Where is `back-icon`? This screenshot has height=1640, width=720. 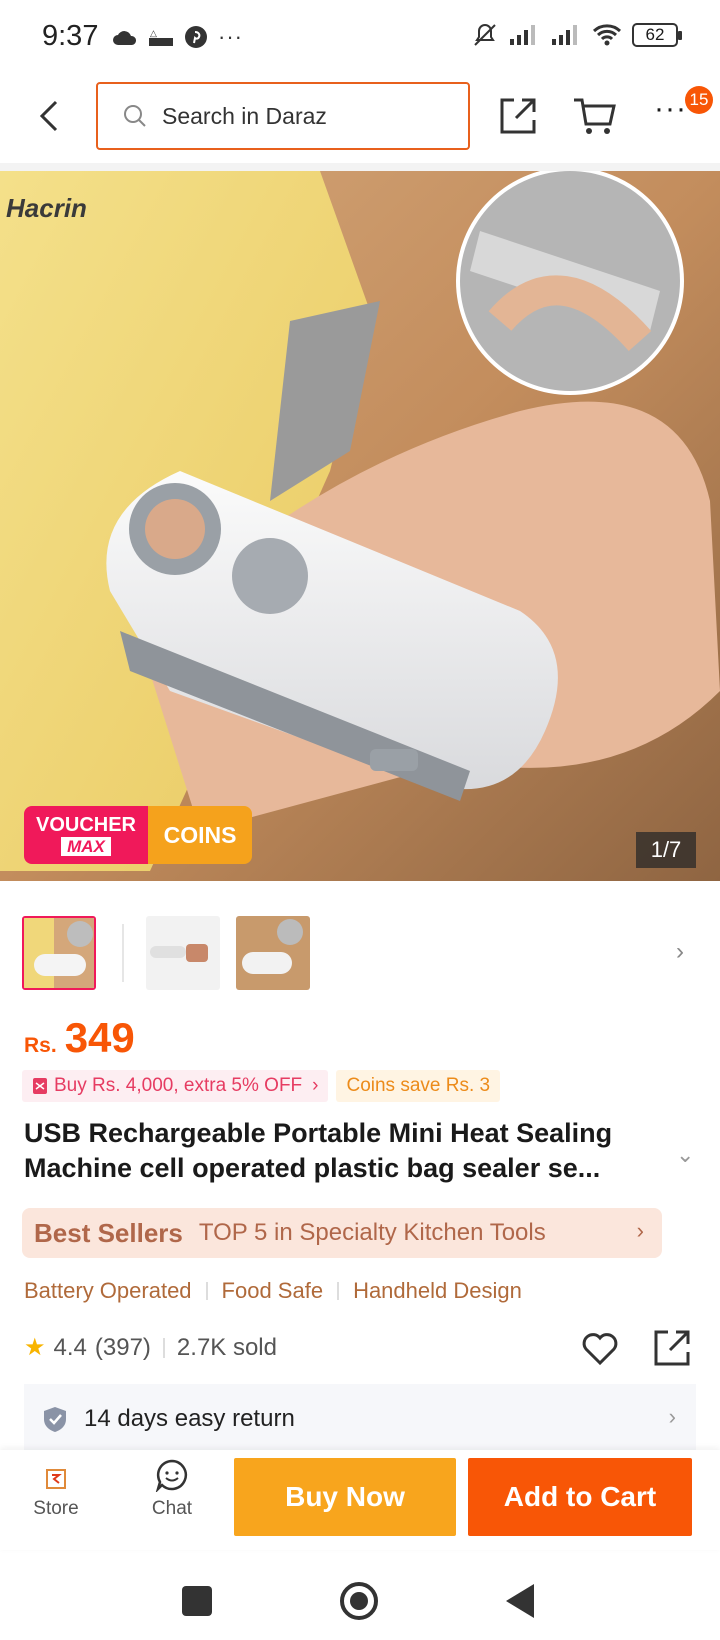 back-icon is located at coordinates (50, 116).